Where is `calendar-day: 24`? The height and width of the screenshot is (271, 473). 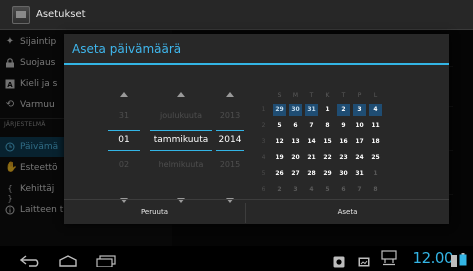 calendar-day: 24 is located at coordinates (359, 158).